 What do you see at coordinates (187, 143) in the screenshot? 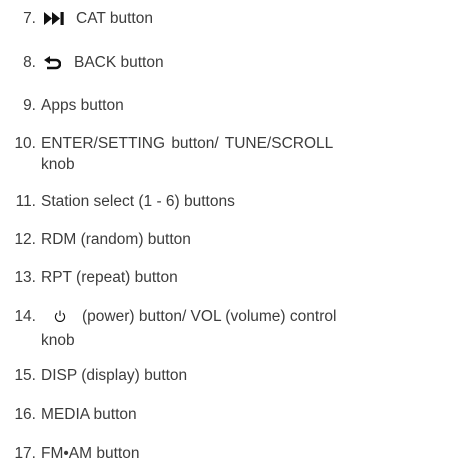
I see `item-label: ENTER/SETTING button/ TUNE/SCROLL` at bounding box center [187, 143].